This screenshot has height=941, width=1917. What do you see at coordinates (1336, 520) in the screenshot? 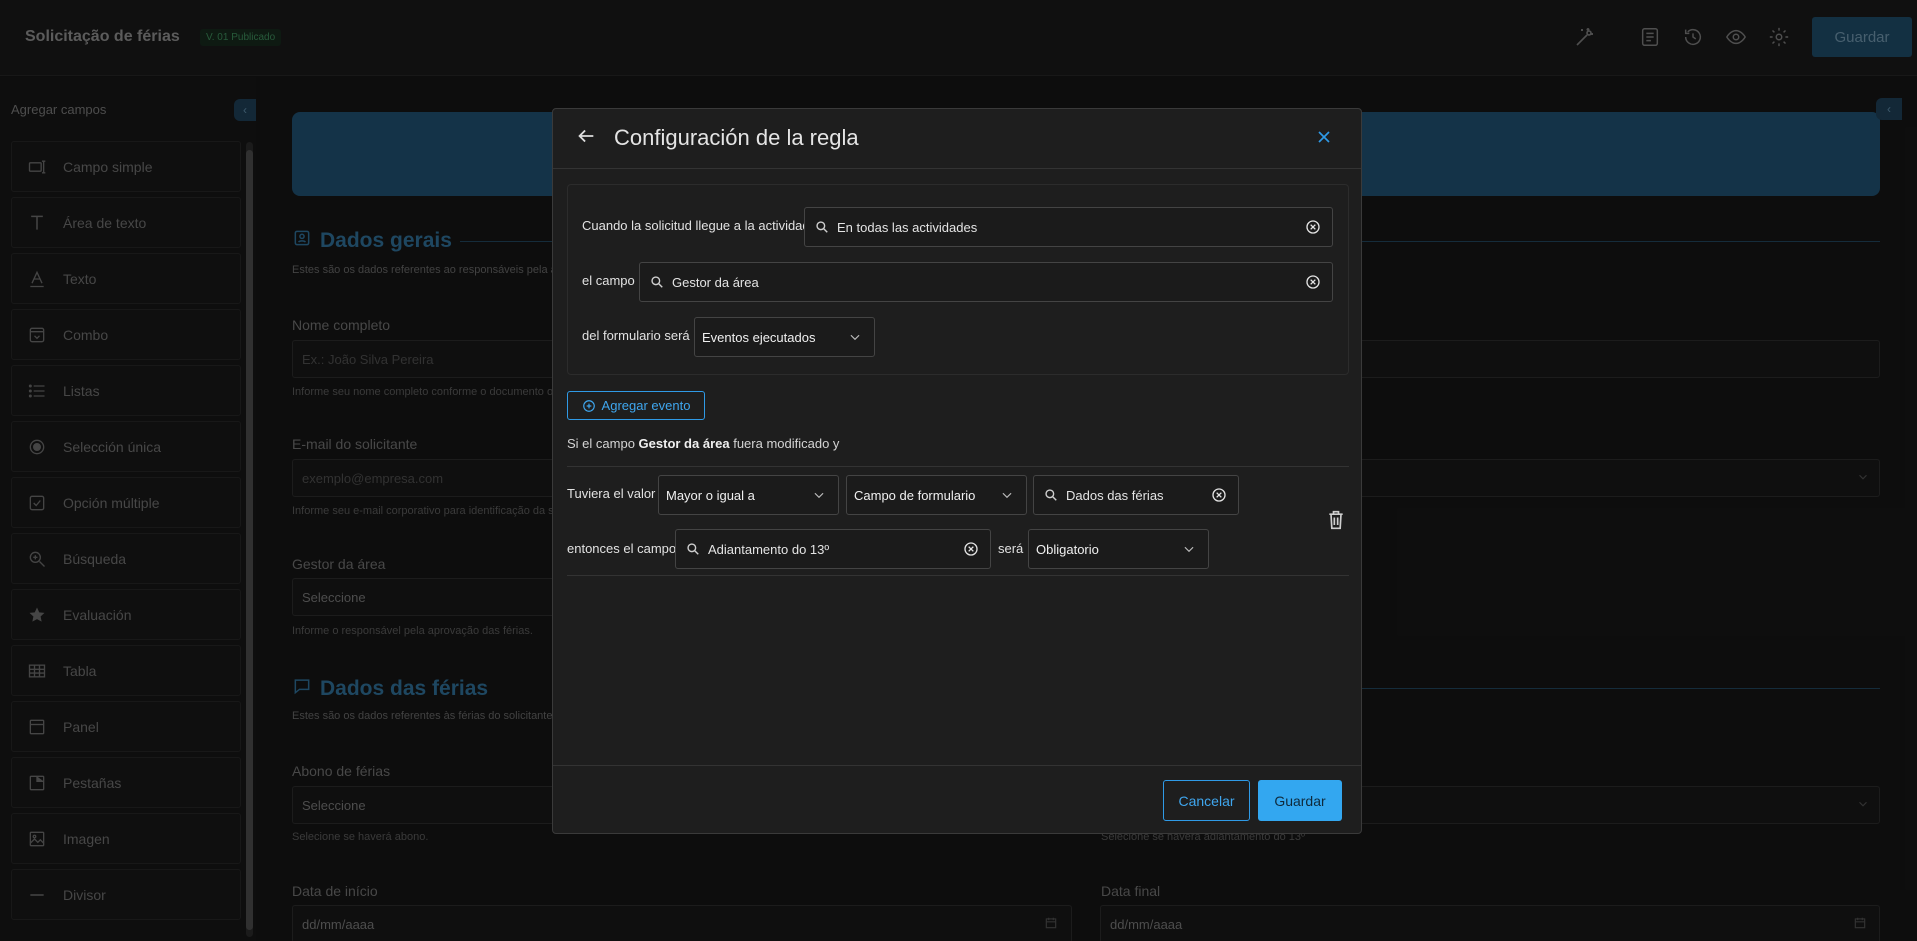
I see `trash-icon` at bounding box center [1336, 520].